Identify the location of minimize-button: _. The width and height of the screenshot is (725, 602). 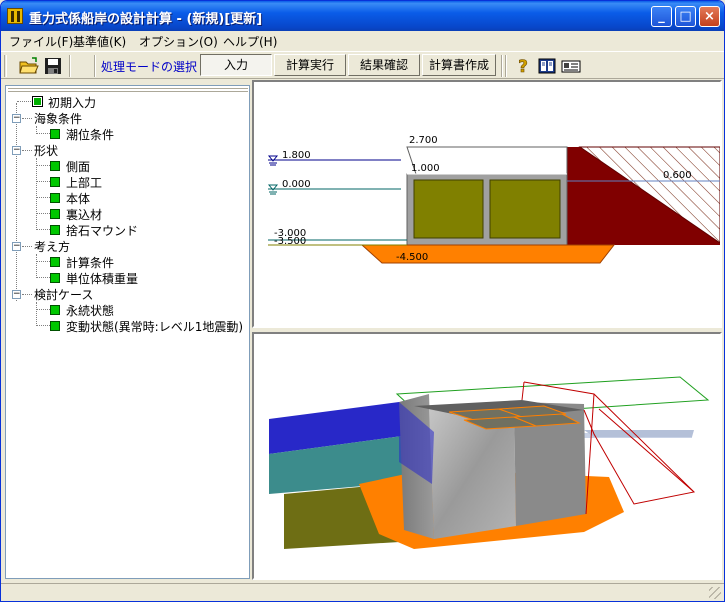
(661, 16).